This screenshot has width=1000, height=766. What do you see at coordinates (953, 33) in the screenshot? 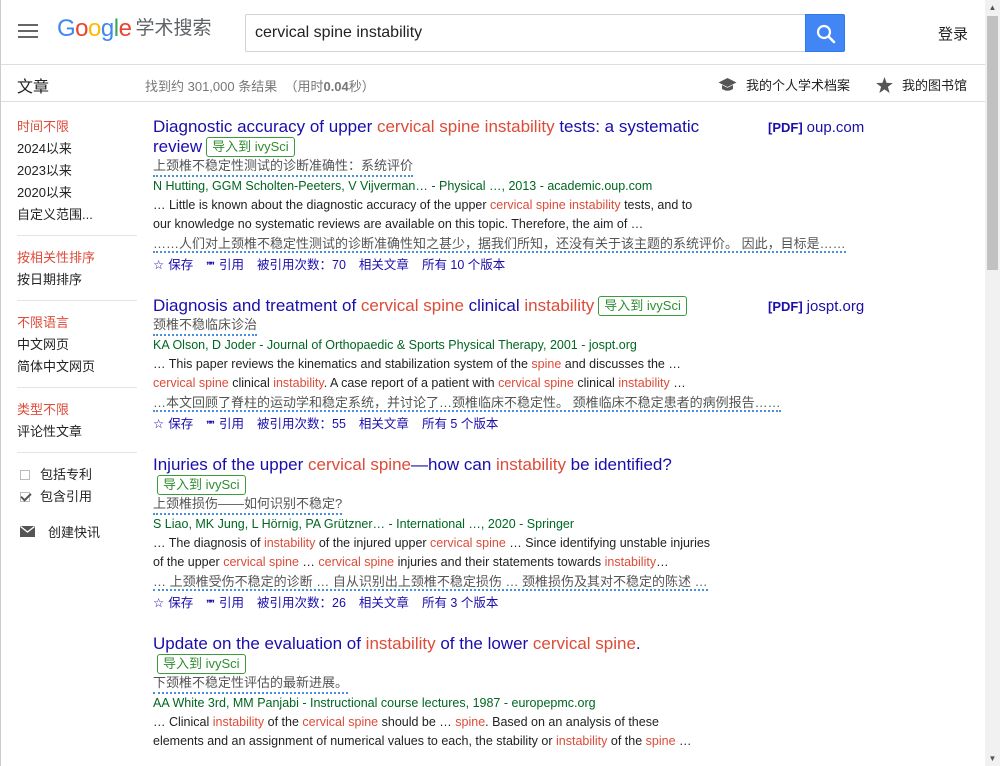
I see `login-button: 登录` at bounding box center [953, 33].